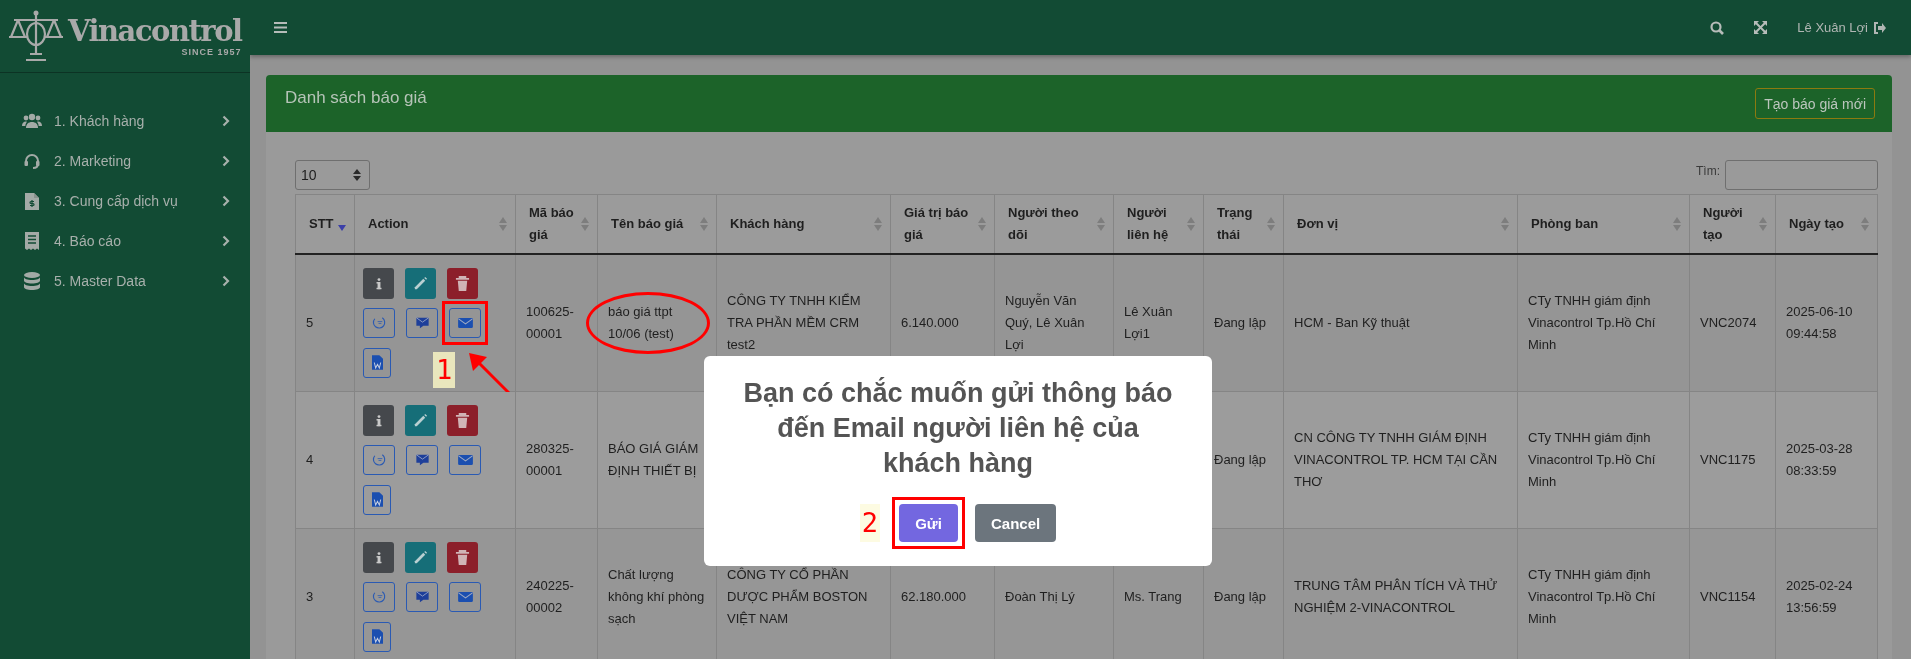 The height and width of the screenshot is (659, 1911). Describe the element at coordinates (803, 224) in the screenshot. I see `column-header: Khách hàng` at that location.